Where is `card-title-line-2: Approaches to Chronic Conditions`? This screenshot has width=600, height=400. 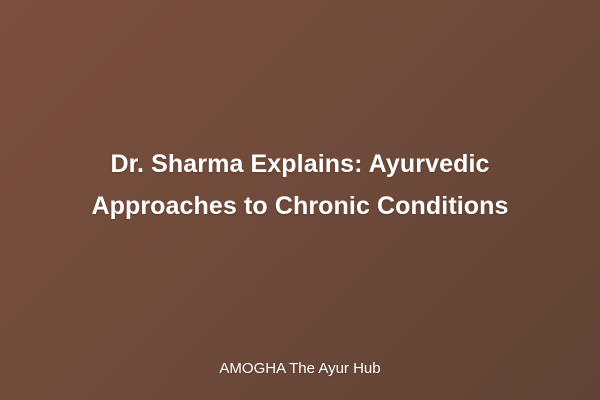 card-title-line-2: Approaches to Chronic Conditions is located at coordinates (300, 206).